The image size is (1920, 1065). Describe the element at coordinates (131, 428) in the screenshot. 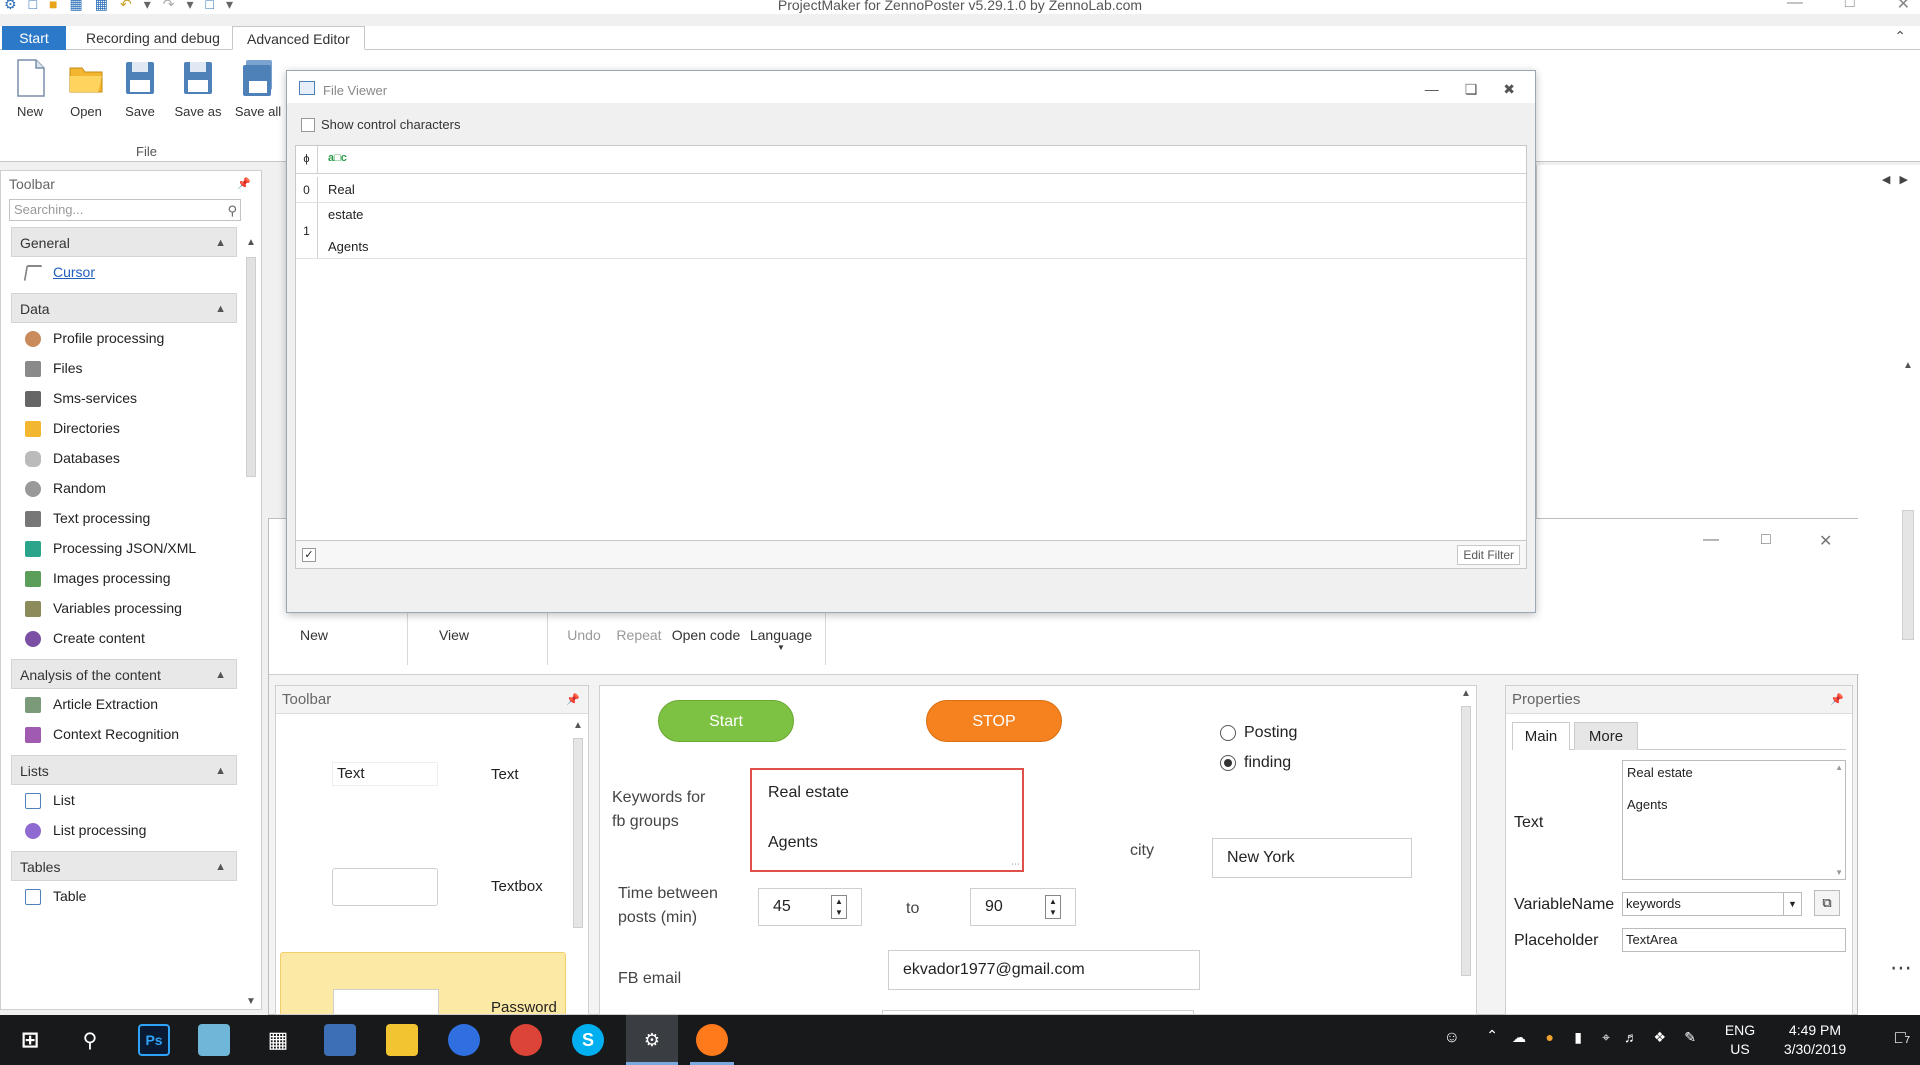

I see `toolbar-item-directories: Directories` at that location.